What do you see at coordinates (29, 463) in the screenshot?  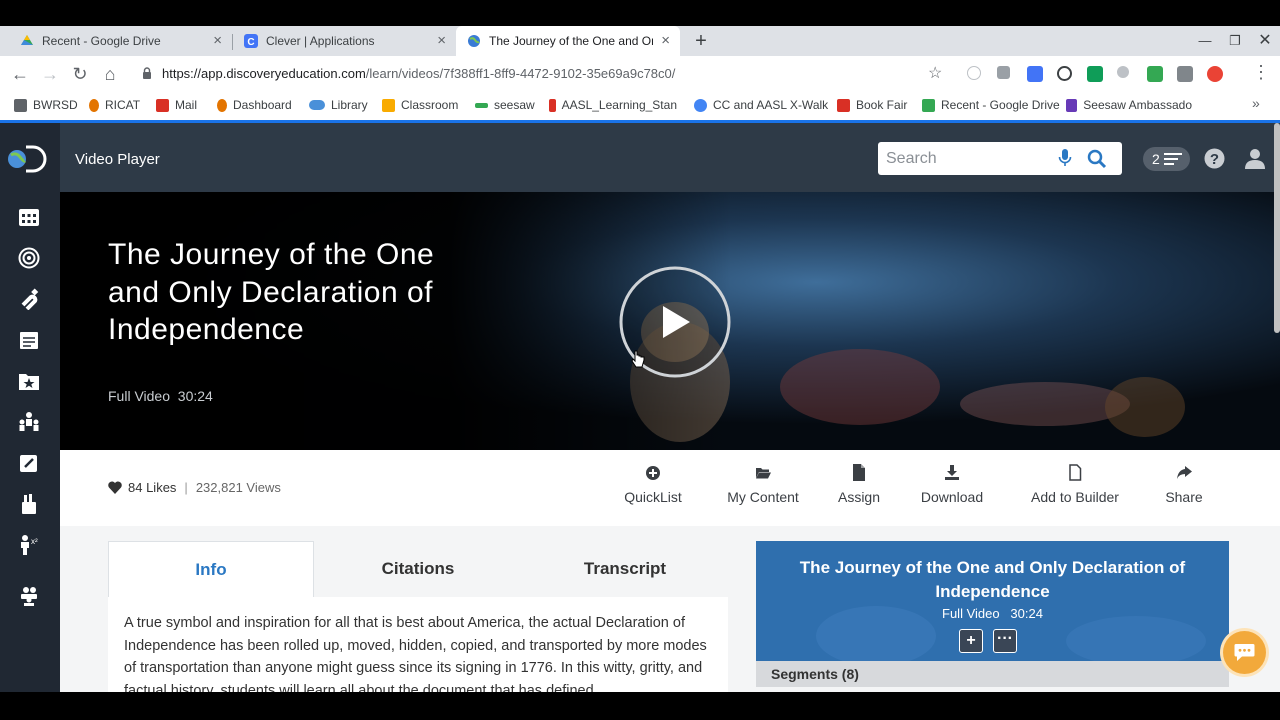 I see `edit-square-icon` at bounding box center [29, 463].